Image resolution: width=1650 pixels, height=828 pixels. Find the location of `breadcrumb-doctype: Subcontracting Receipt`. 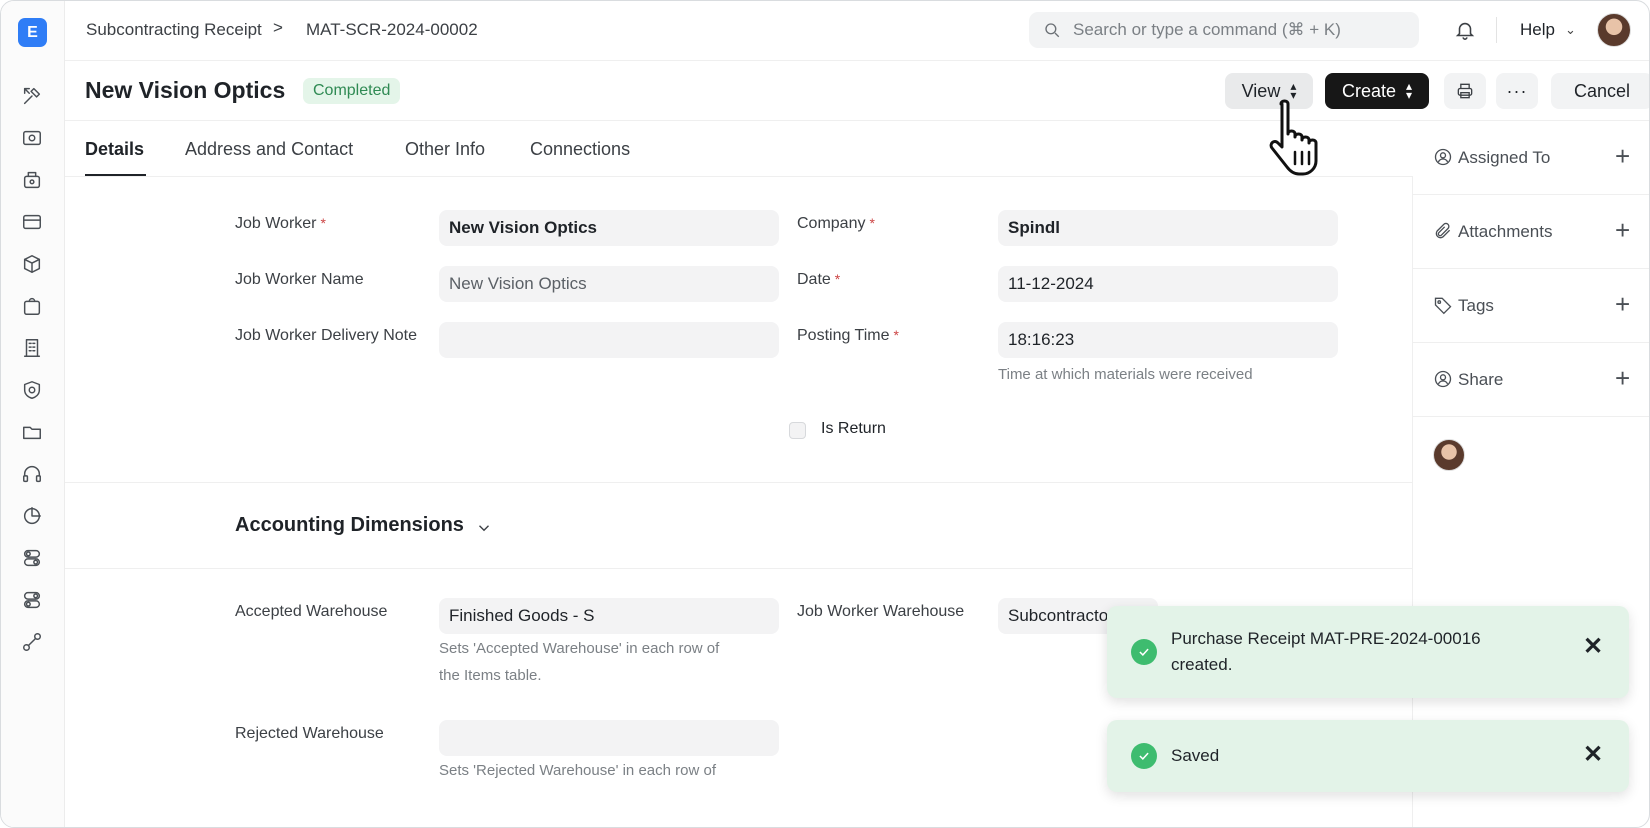

breadcrumb-doctype: Subcontracting Receipt is located at coordinates (174, 30).